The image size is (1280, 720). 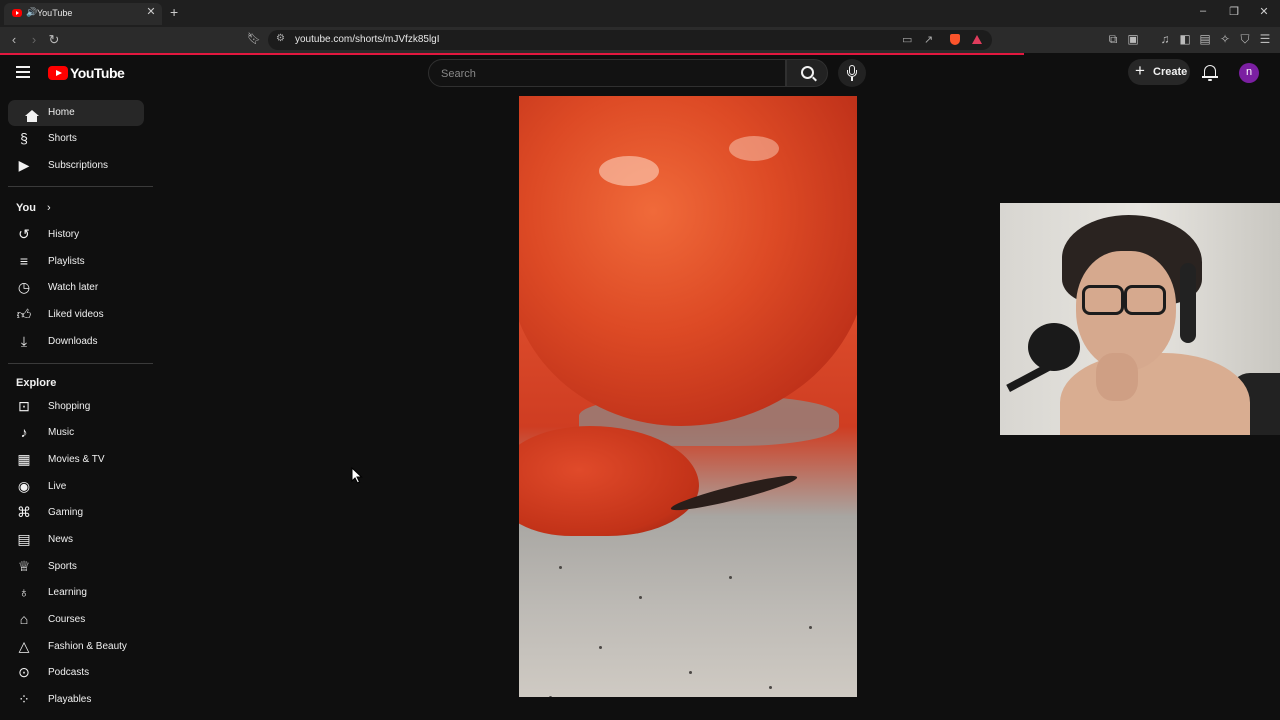 What do you see at coordinates (24, 619) in the screenshot?
I see `graduation-cap-icon: ⌂` at bounding box center [24, 619].